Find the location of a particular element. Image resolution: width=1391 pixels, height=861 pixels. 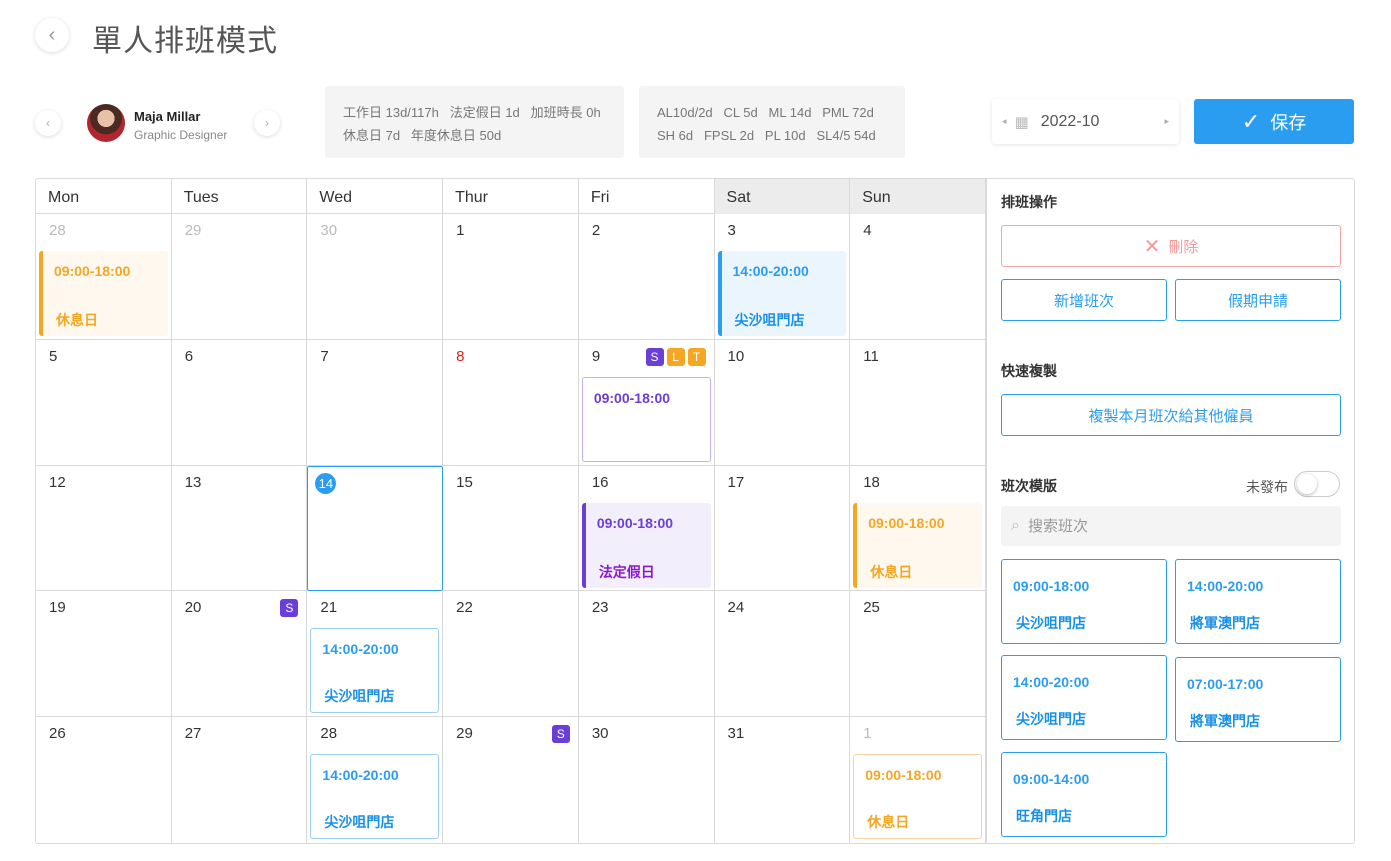

template-time: 09:00-18:00 is located at coordinates (1051, 586).